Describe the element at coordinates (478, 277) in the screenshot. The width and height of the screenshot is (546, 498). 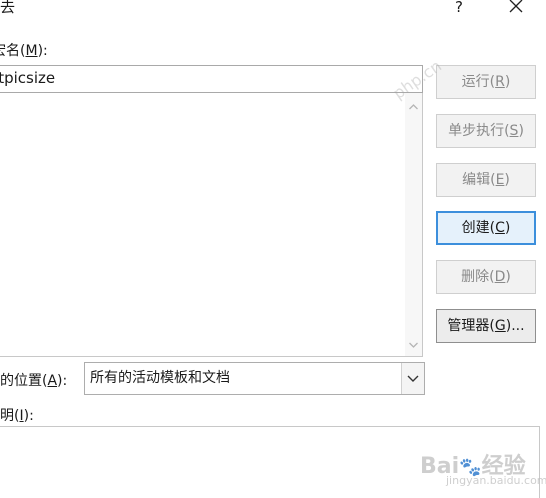
I see `delete-label: 删除(` at that location.